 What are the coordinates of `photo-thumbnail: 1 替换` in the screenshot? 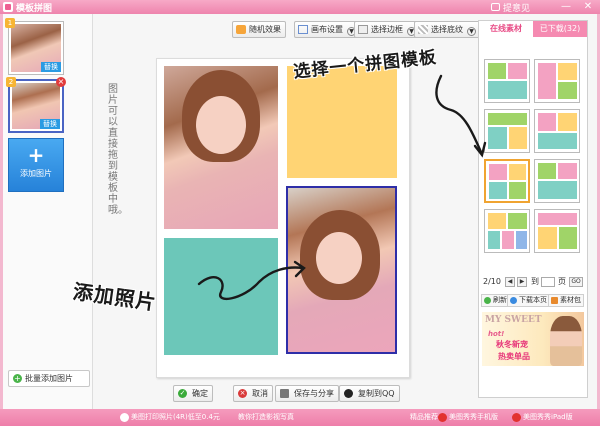 It's located at (34, 46).